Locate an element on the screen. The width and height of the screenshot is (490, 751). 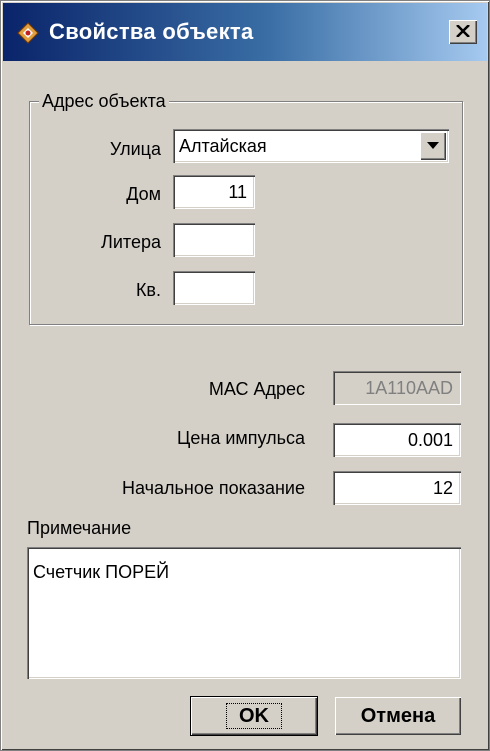
ok-button: OK is located at coordinates (254, 716).